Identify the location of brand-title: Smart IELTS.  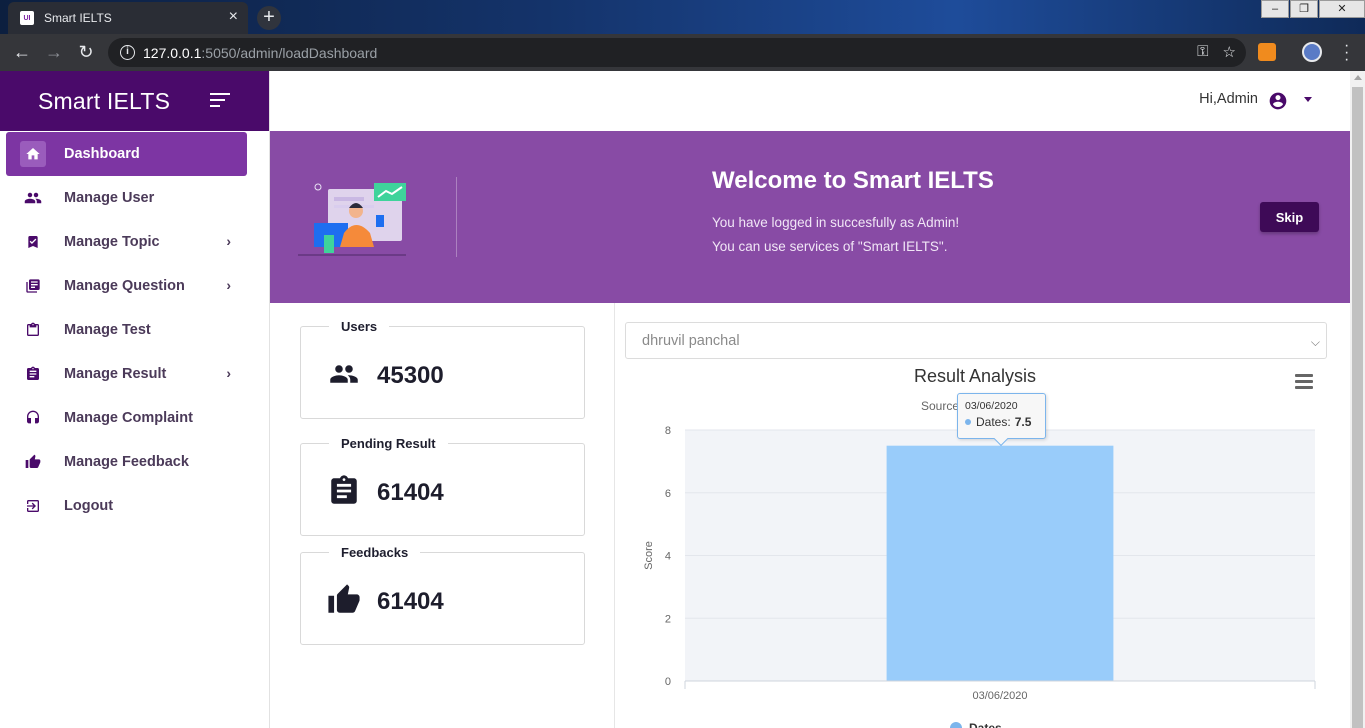
(104, 100).